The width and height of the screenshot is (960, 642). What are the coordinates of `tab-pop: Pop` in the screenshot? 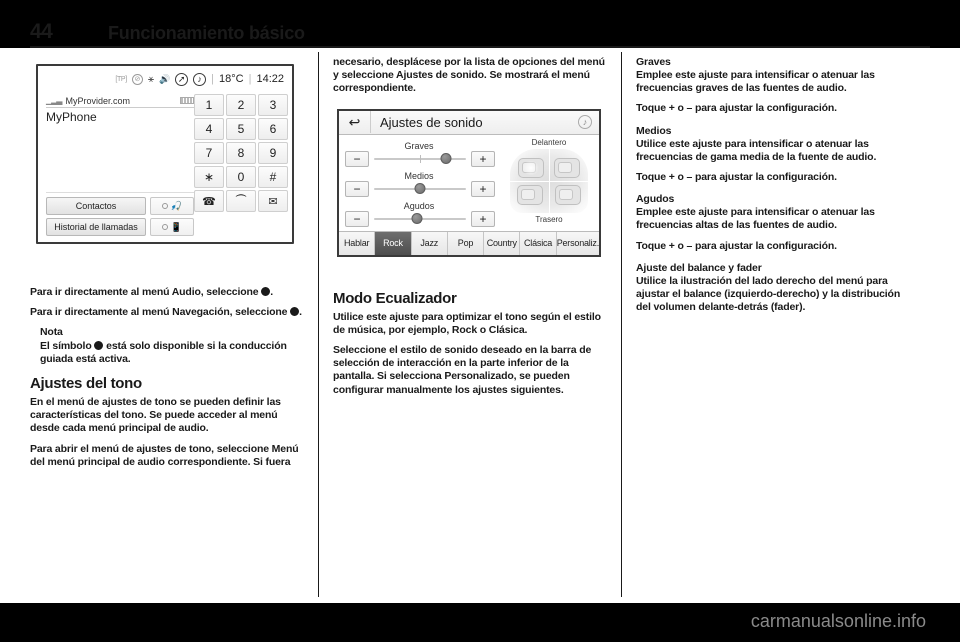 It's located at (466, 243).